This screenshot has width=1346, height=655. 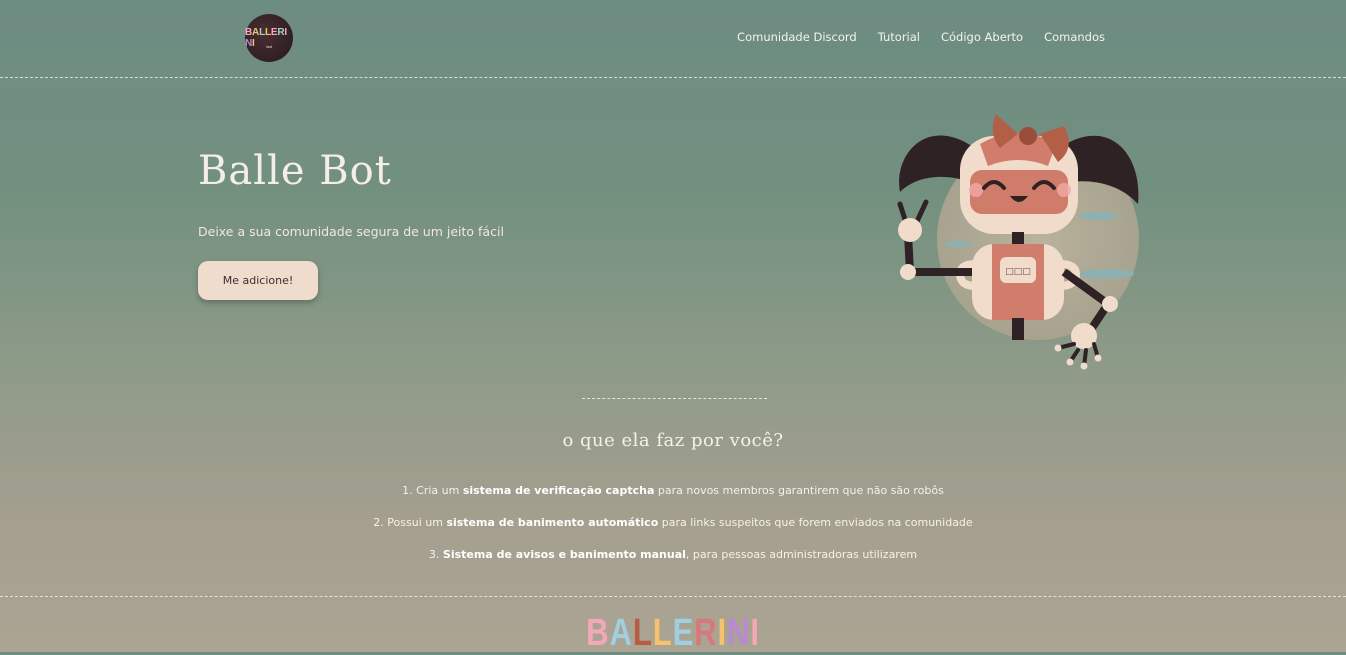 I want to click on logo-letter: R, so click(x=281, y=32).